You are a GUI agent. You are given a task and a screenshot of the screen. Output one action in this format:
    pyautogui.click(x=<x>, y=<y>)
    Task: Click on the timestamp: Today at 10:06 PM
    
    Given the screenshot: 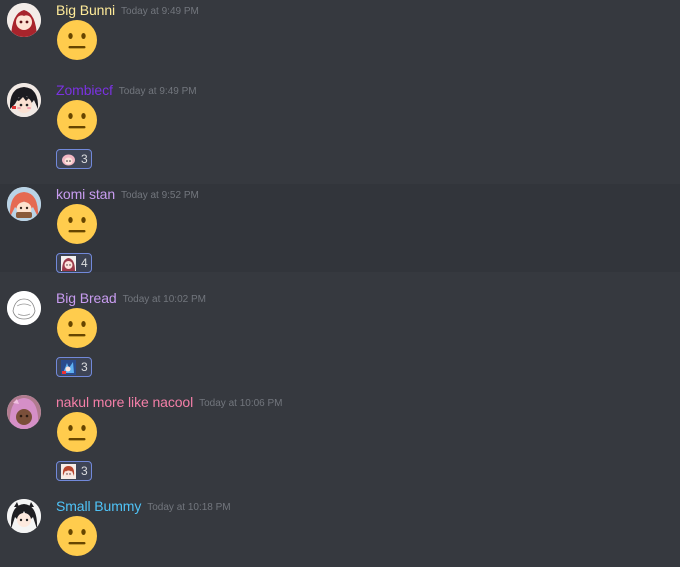 What is the action you would take?
    pyautogui.click(x=241, y=403)
    